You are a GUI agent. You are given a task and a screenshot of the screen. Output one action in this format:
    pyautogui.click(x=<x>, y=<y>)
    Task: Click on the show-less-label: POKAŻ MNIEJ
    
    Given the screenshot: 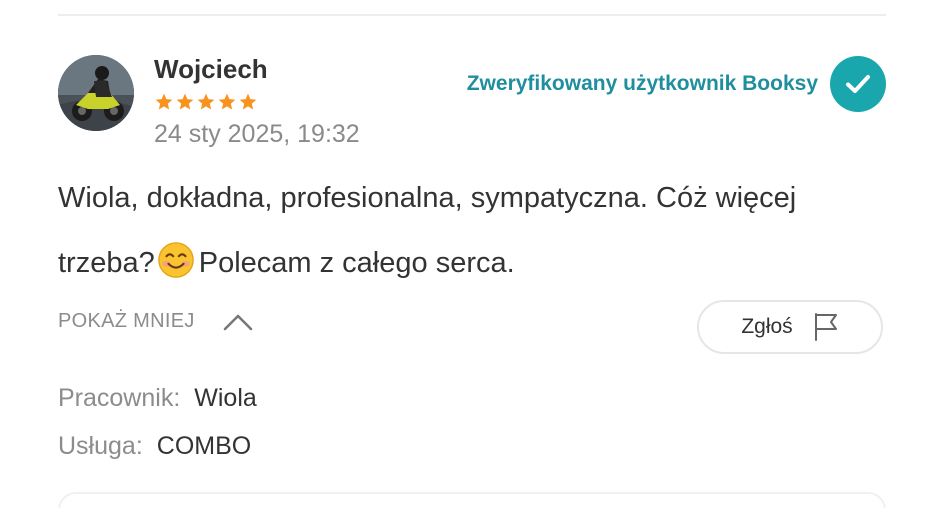 What is the action you would take?
    pyautogui.click(x=126, y=321)
    